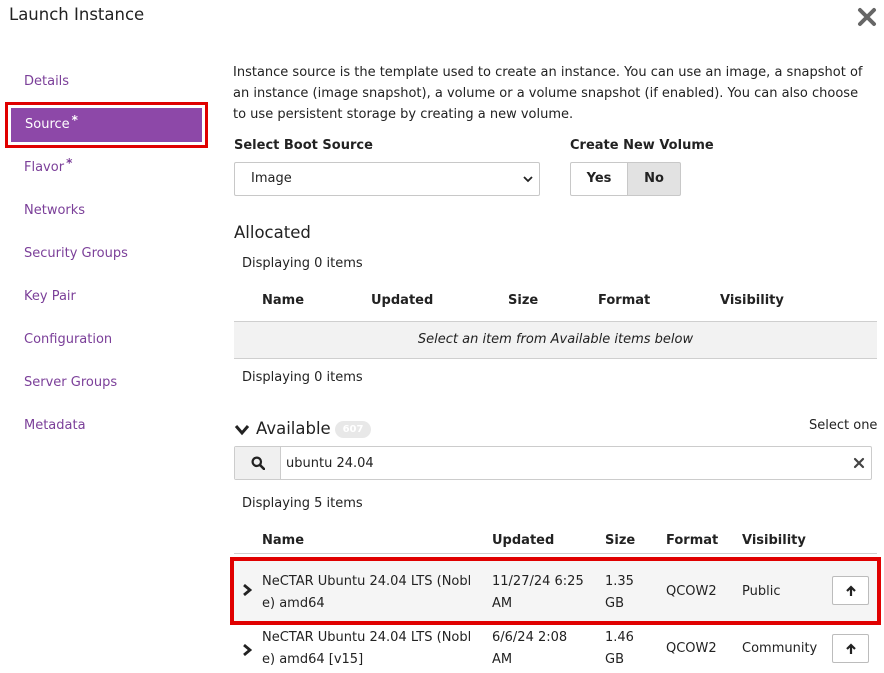 Image resolution: width=884 pixels, height=673 pixels. I want to click on nav-item-label: Source, so click(47, 124).